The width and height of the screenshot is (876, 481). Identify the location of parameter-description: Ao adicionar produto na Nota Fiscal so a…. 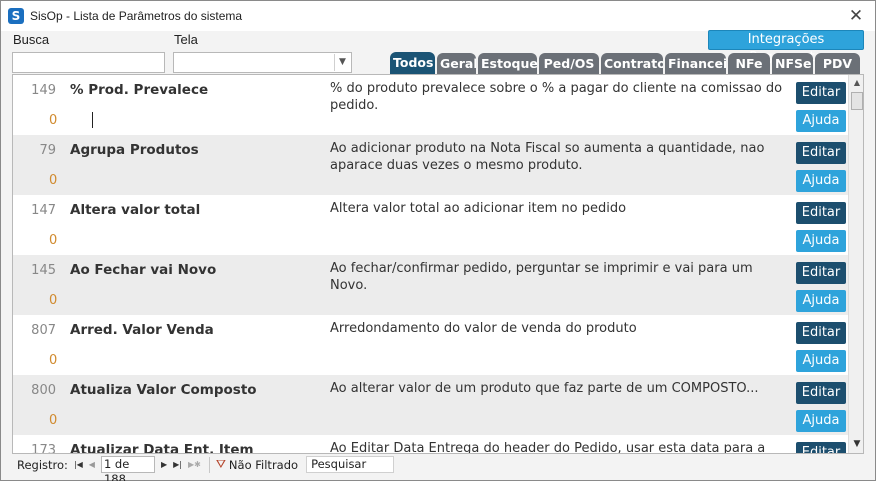
(547, 157).